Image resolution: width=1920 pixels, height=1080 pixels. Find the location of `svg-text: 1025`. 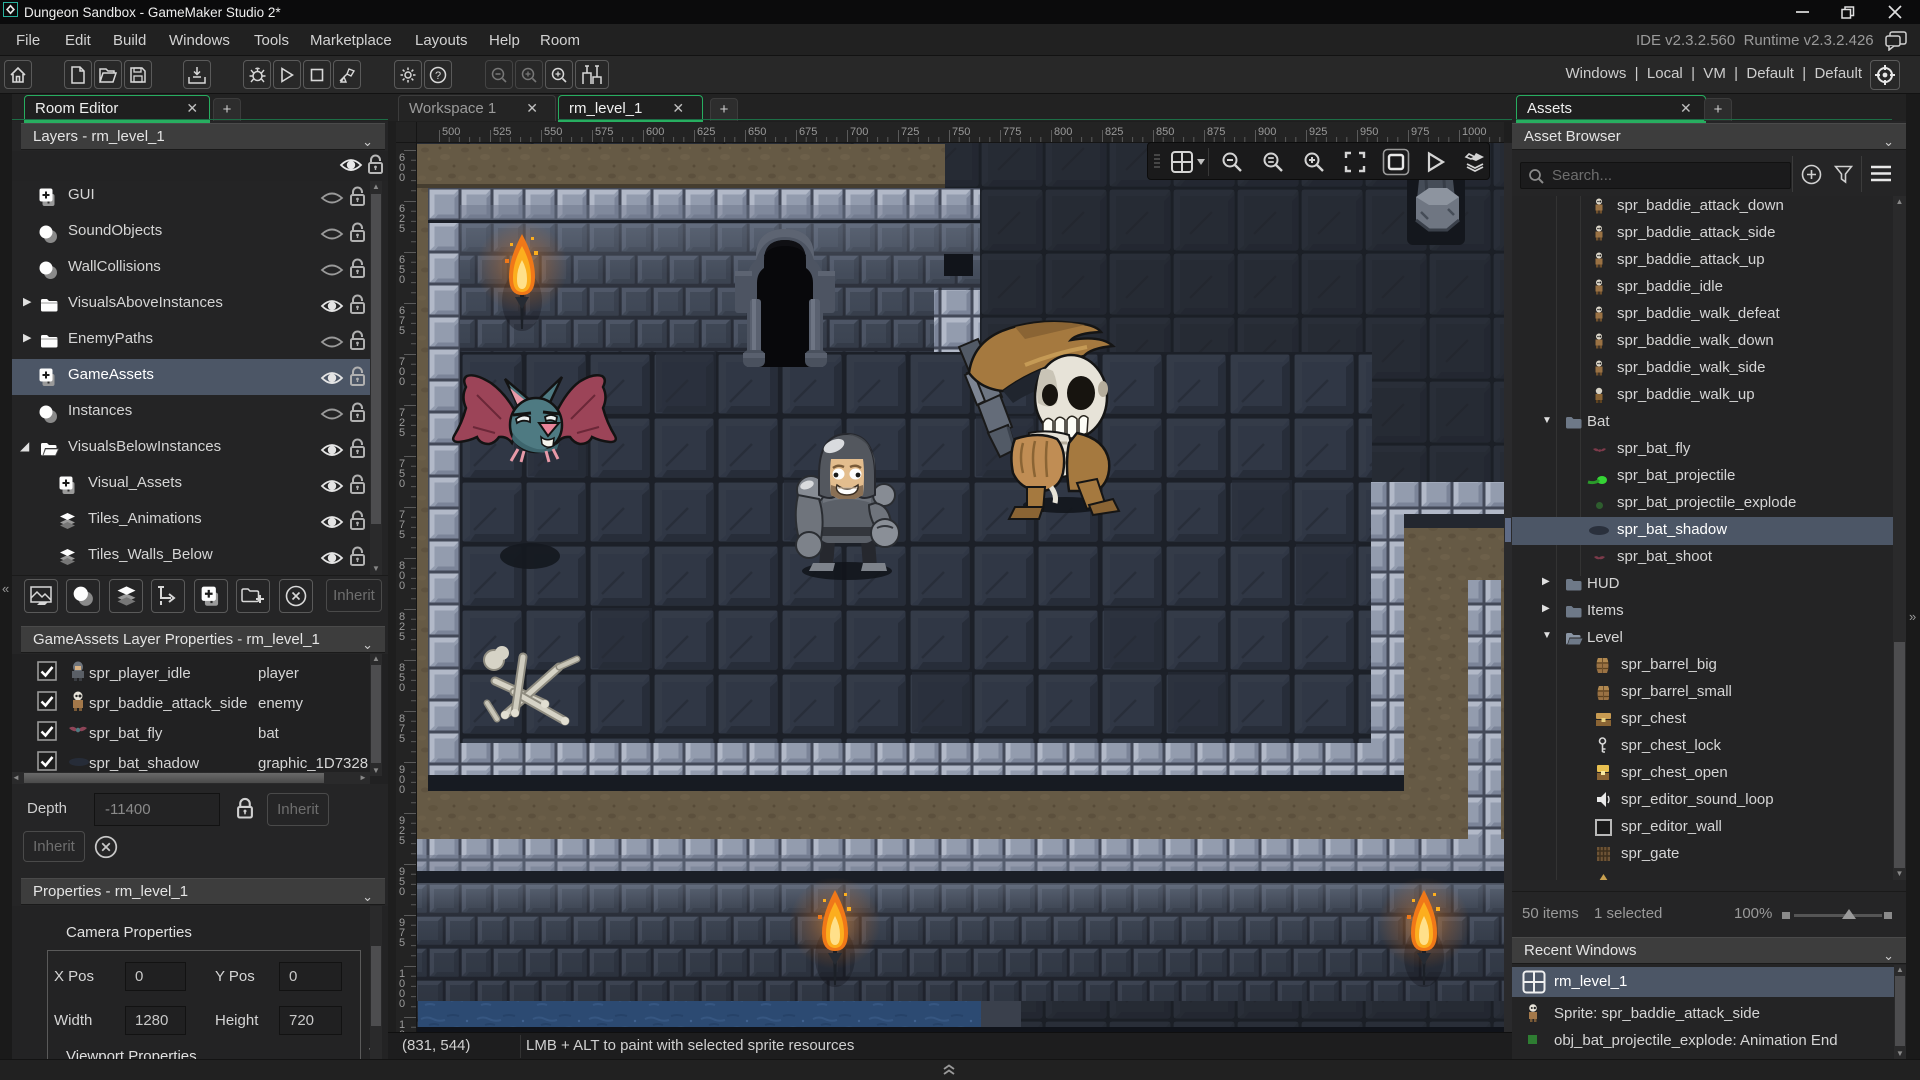

svg-text: 1025 is located at coordinates (402, 1025).